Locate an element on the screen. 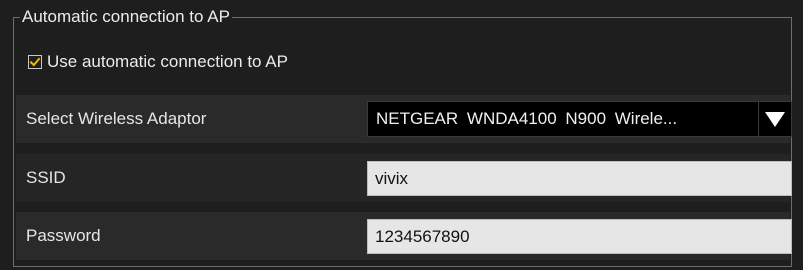  auto-connect-option: Use automatic connection to AP is located at coordinates (158, 62).